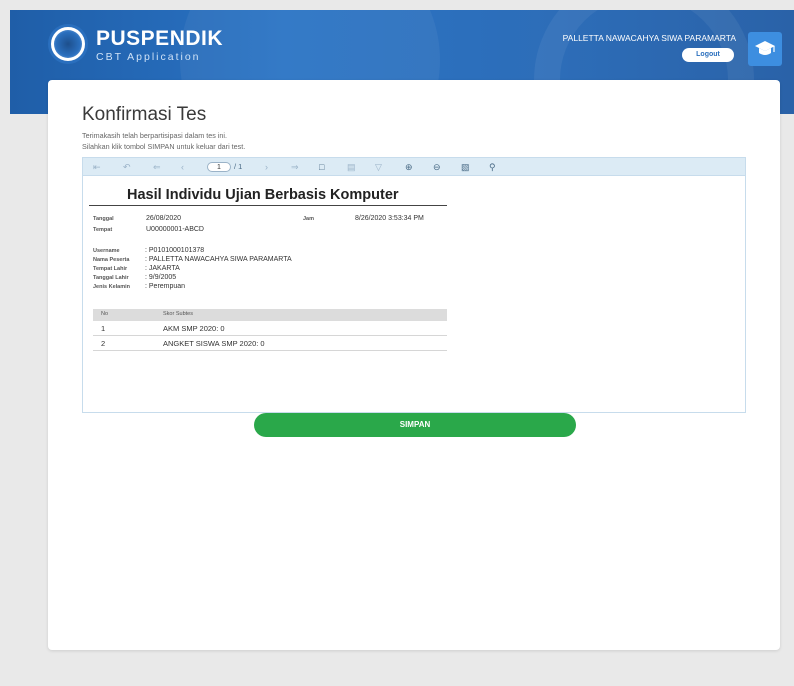  What do you see at coordinates (111, 287) in the screenshot?
I see `jenis-kelamin-label: Jenis Kelamin` at bounding box center [111, 287].